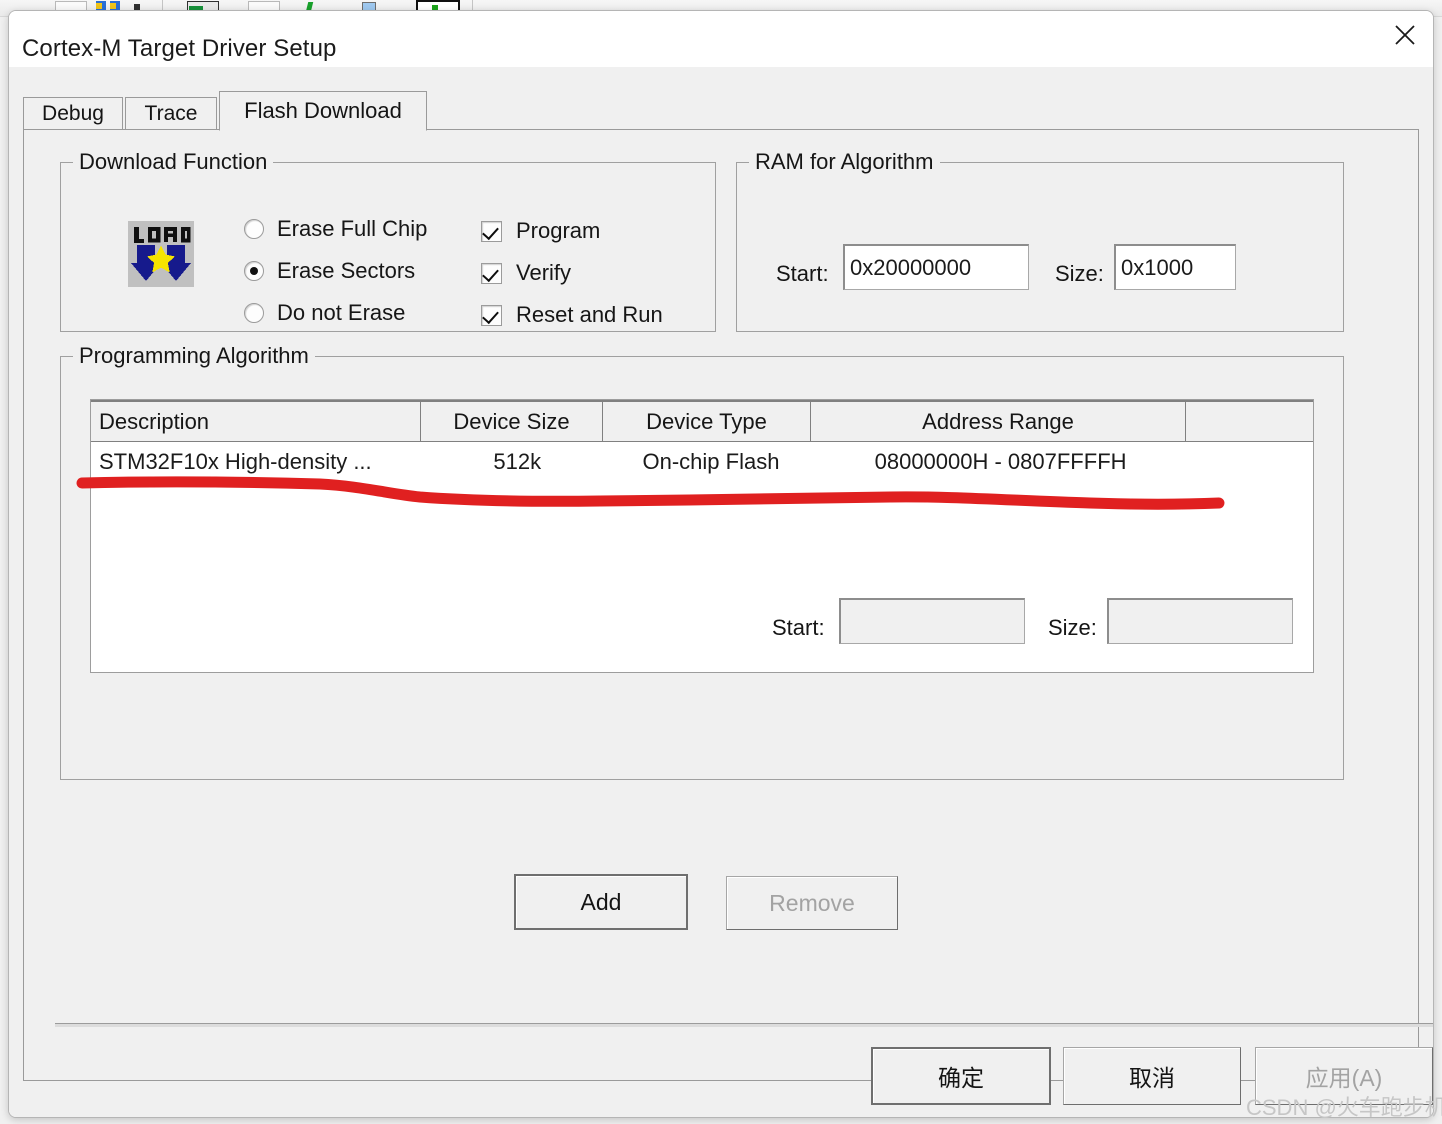 The height and width of the screenshot is (1124, 1442). I want to click on watermark-text: CSDN @火车跑步机, so click(1344, 1107).